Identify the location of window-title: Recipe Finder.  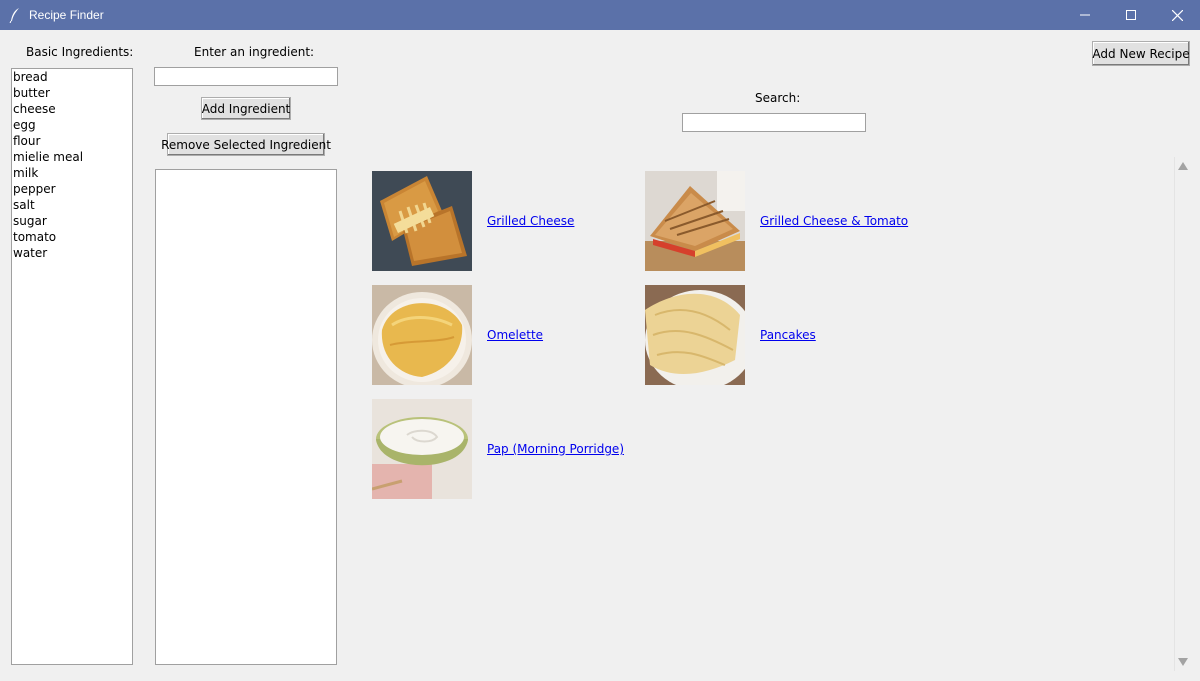
(66, 15).